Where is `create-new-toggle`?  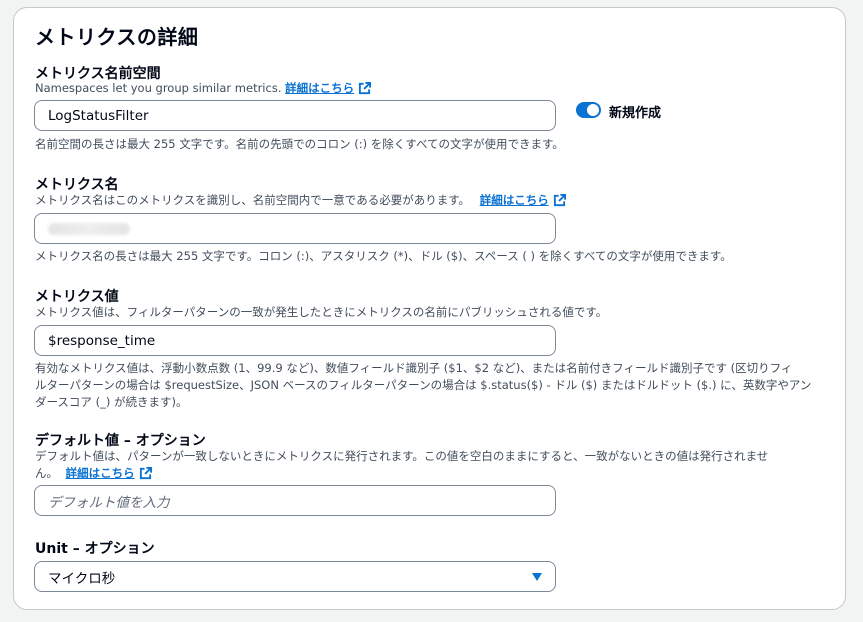
create-new-toggle is located at coordinates (588, 110).